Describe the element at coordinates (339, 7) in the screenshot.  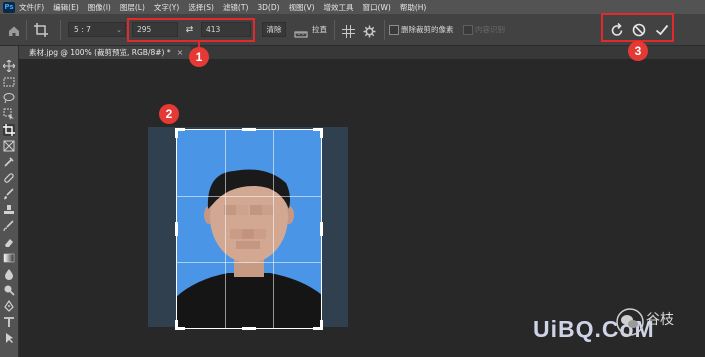
I see `menu-plugins: 增效工具` at that location.